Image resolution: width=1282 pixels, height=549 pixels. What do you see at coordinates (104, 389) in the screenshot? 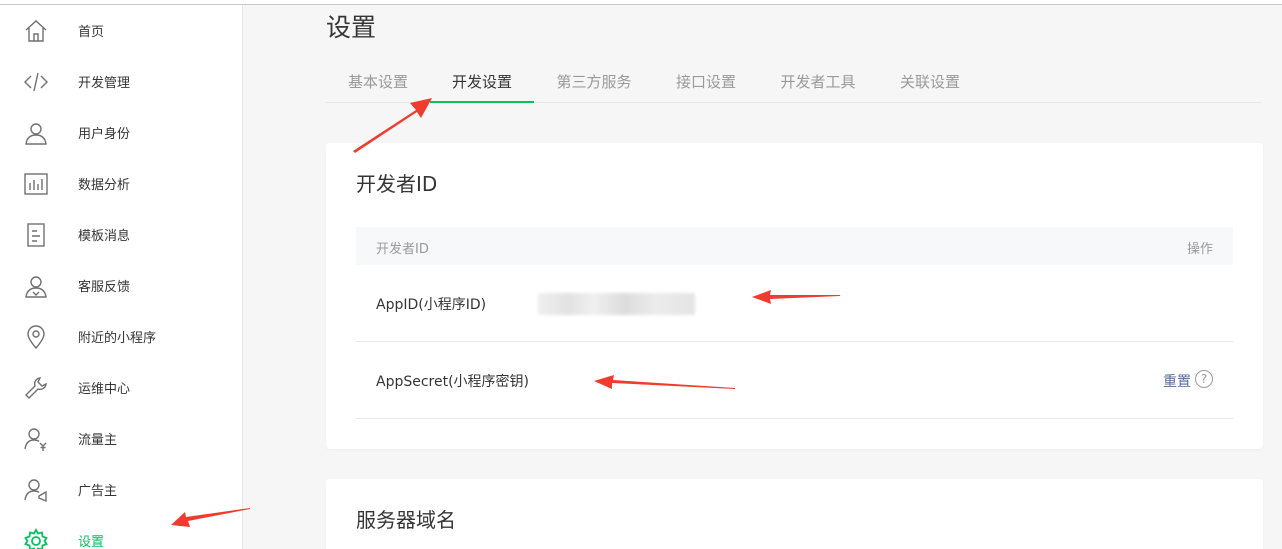
I see `sidebar-item-label: 运维中心` at bounding box center [104, 389].